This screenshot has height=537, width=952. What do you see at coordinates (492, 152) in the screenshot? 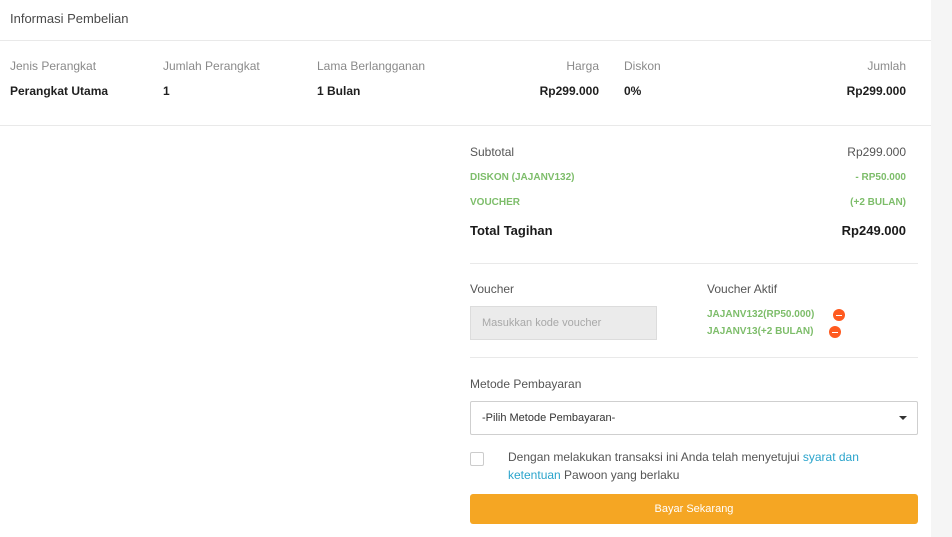
I see `subtotal-label: Subtotal` at bounding box center [492, 152].